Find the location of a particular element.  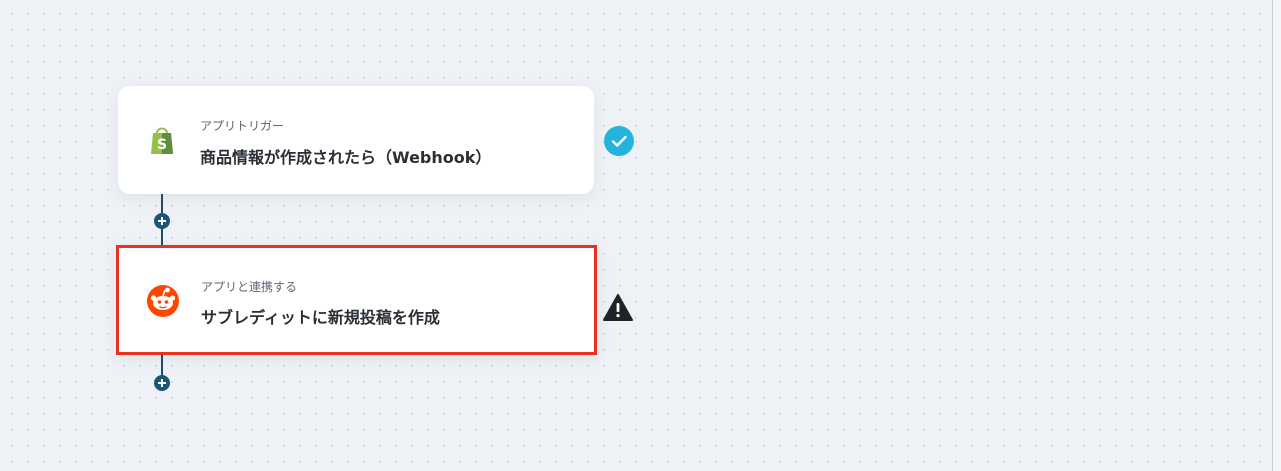

reddit-icon is located at coordinates (163, 301).